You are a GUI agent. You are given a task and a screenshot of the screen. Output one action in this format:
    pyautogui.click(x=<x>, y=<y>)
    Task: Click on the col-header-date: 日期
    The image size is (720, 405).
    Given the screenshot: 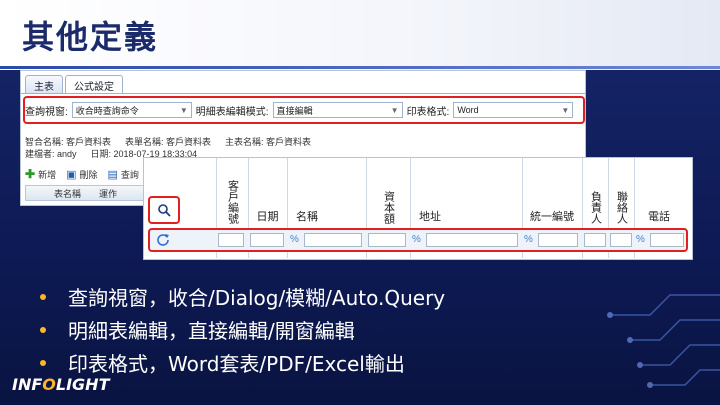 What is the action you would take?
    pyautogui.click(x=267, y=193)
    